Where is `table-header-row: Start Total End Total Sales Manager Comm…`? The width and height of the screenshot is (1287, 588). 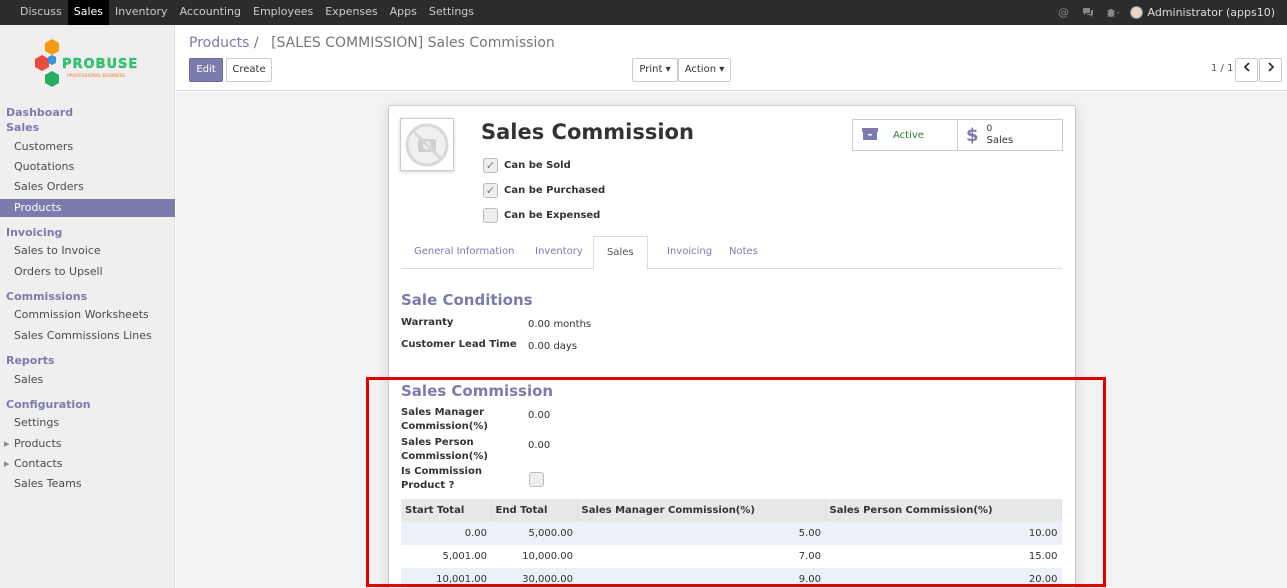
table-header-row: Start Total End Total Sales Manager Comm… is located at coordinates (731, 510).